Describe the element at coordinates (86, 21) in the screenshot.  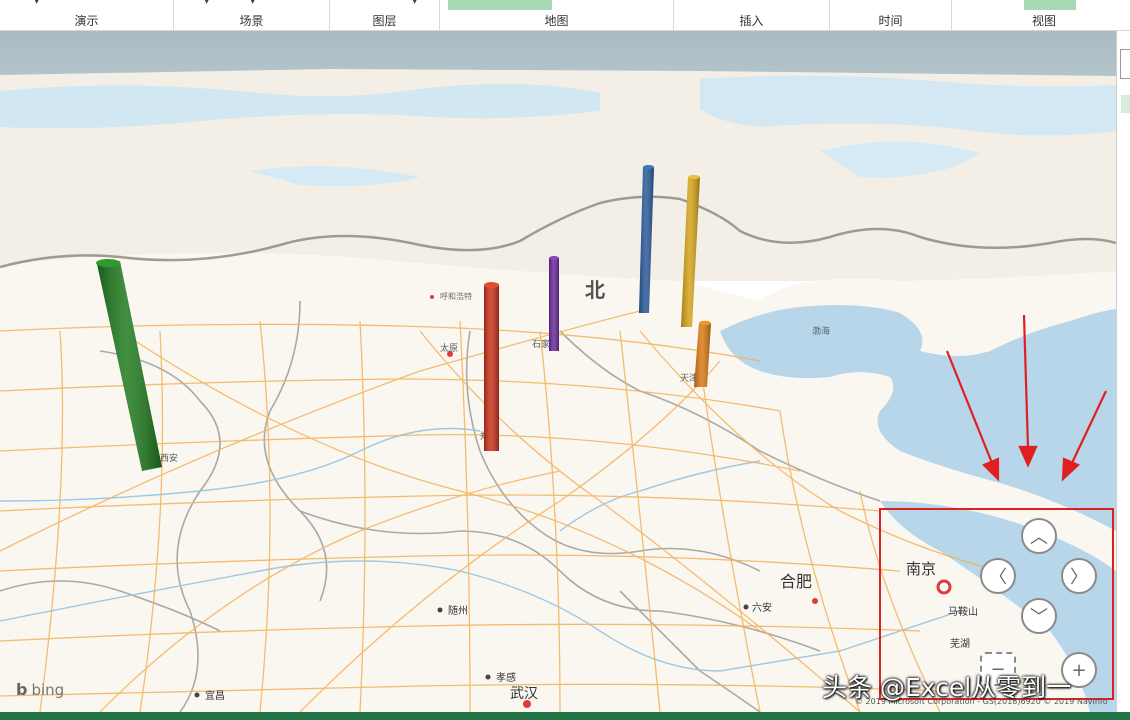
I see `ribbon-group-label: 演示` at that location.